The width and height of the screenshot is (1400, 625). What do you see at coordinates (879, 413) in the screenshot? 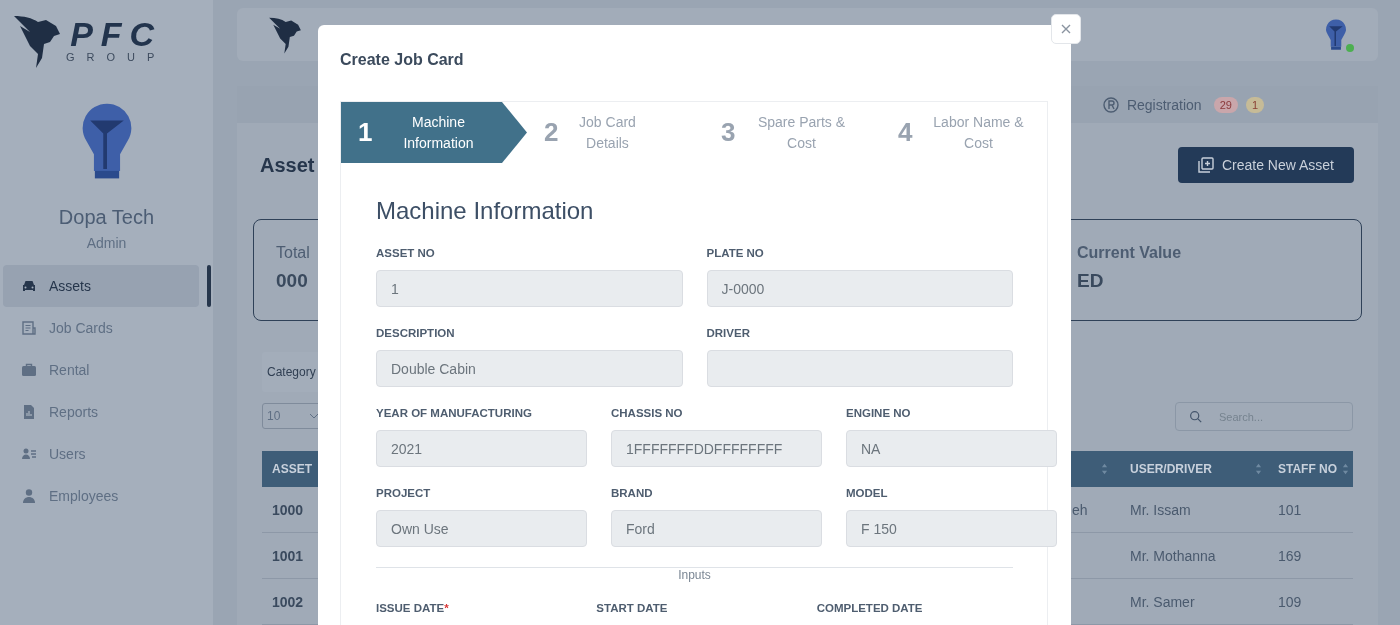
I see `field-label: ENGINE NO` at bounding box center [879, 413].